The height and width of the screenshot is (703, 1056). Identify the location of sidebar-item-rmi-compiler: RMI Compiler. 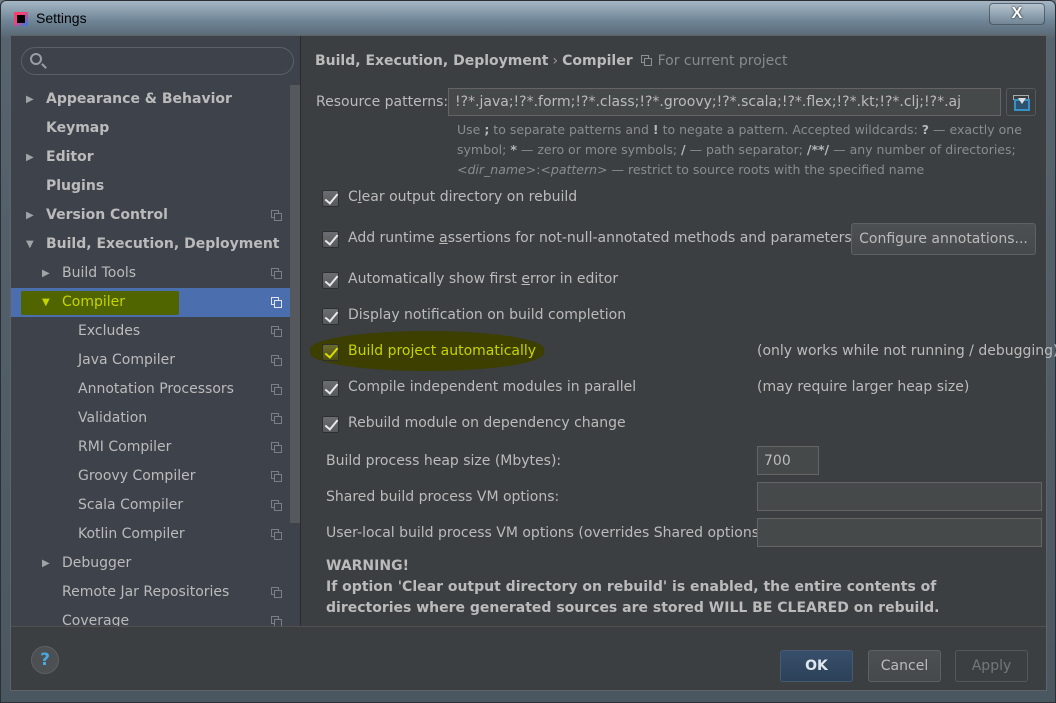
(155, 447).